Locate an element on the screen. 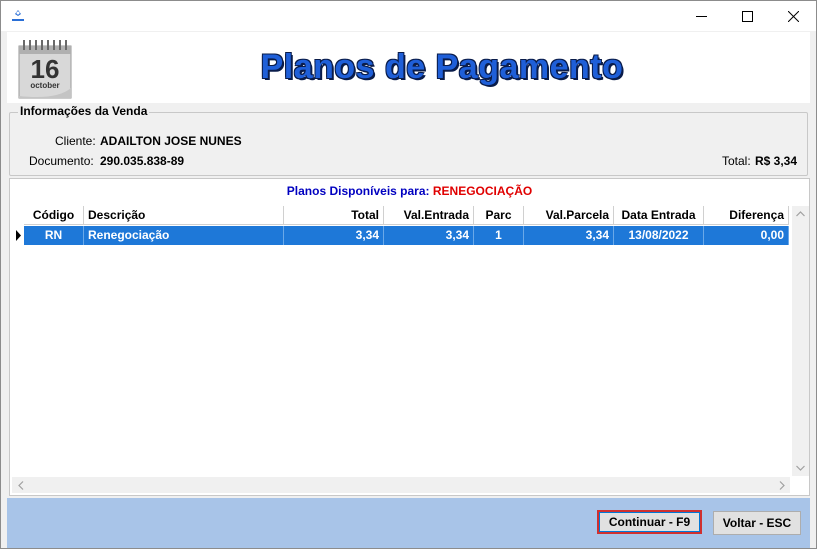 This screenshot has width=817, height=549. column-header: Parc is located at coordinates (499, 215).